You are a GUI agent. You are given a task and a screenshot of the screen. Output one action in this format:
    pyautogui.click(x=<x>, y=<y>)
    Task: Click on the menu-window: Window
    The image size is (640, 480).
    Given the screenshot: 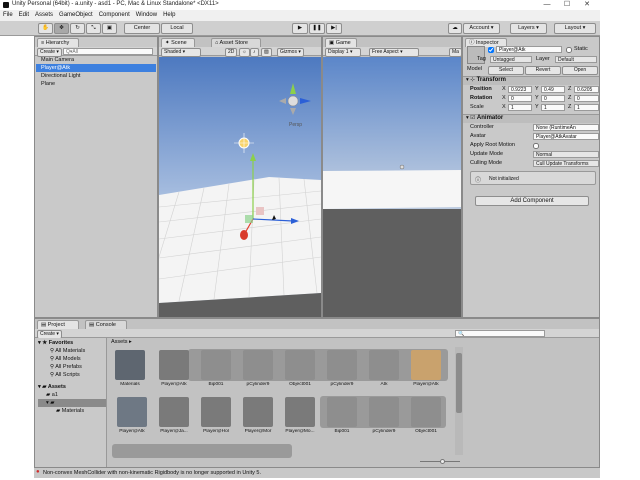 What is the action you would take?
    pyautogui.click(x=146, y=15)
    